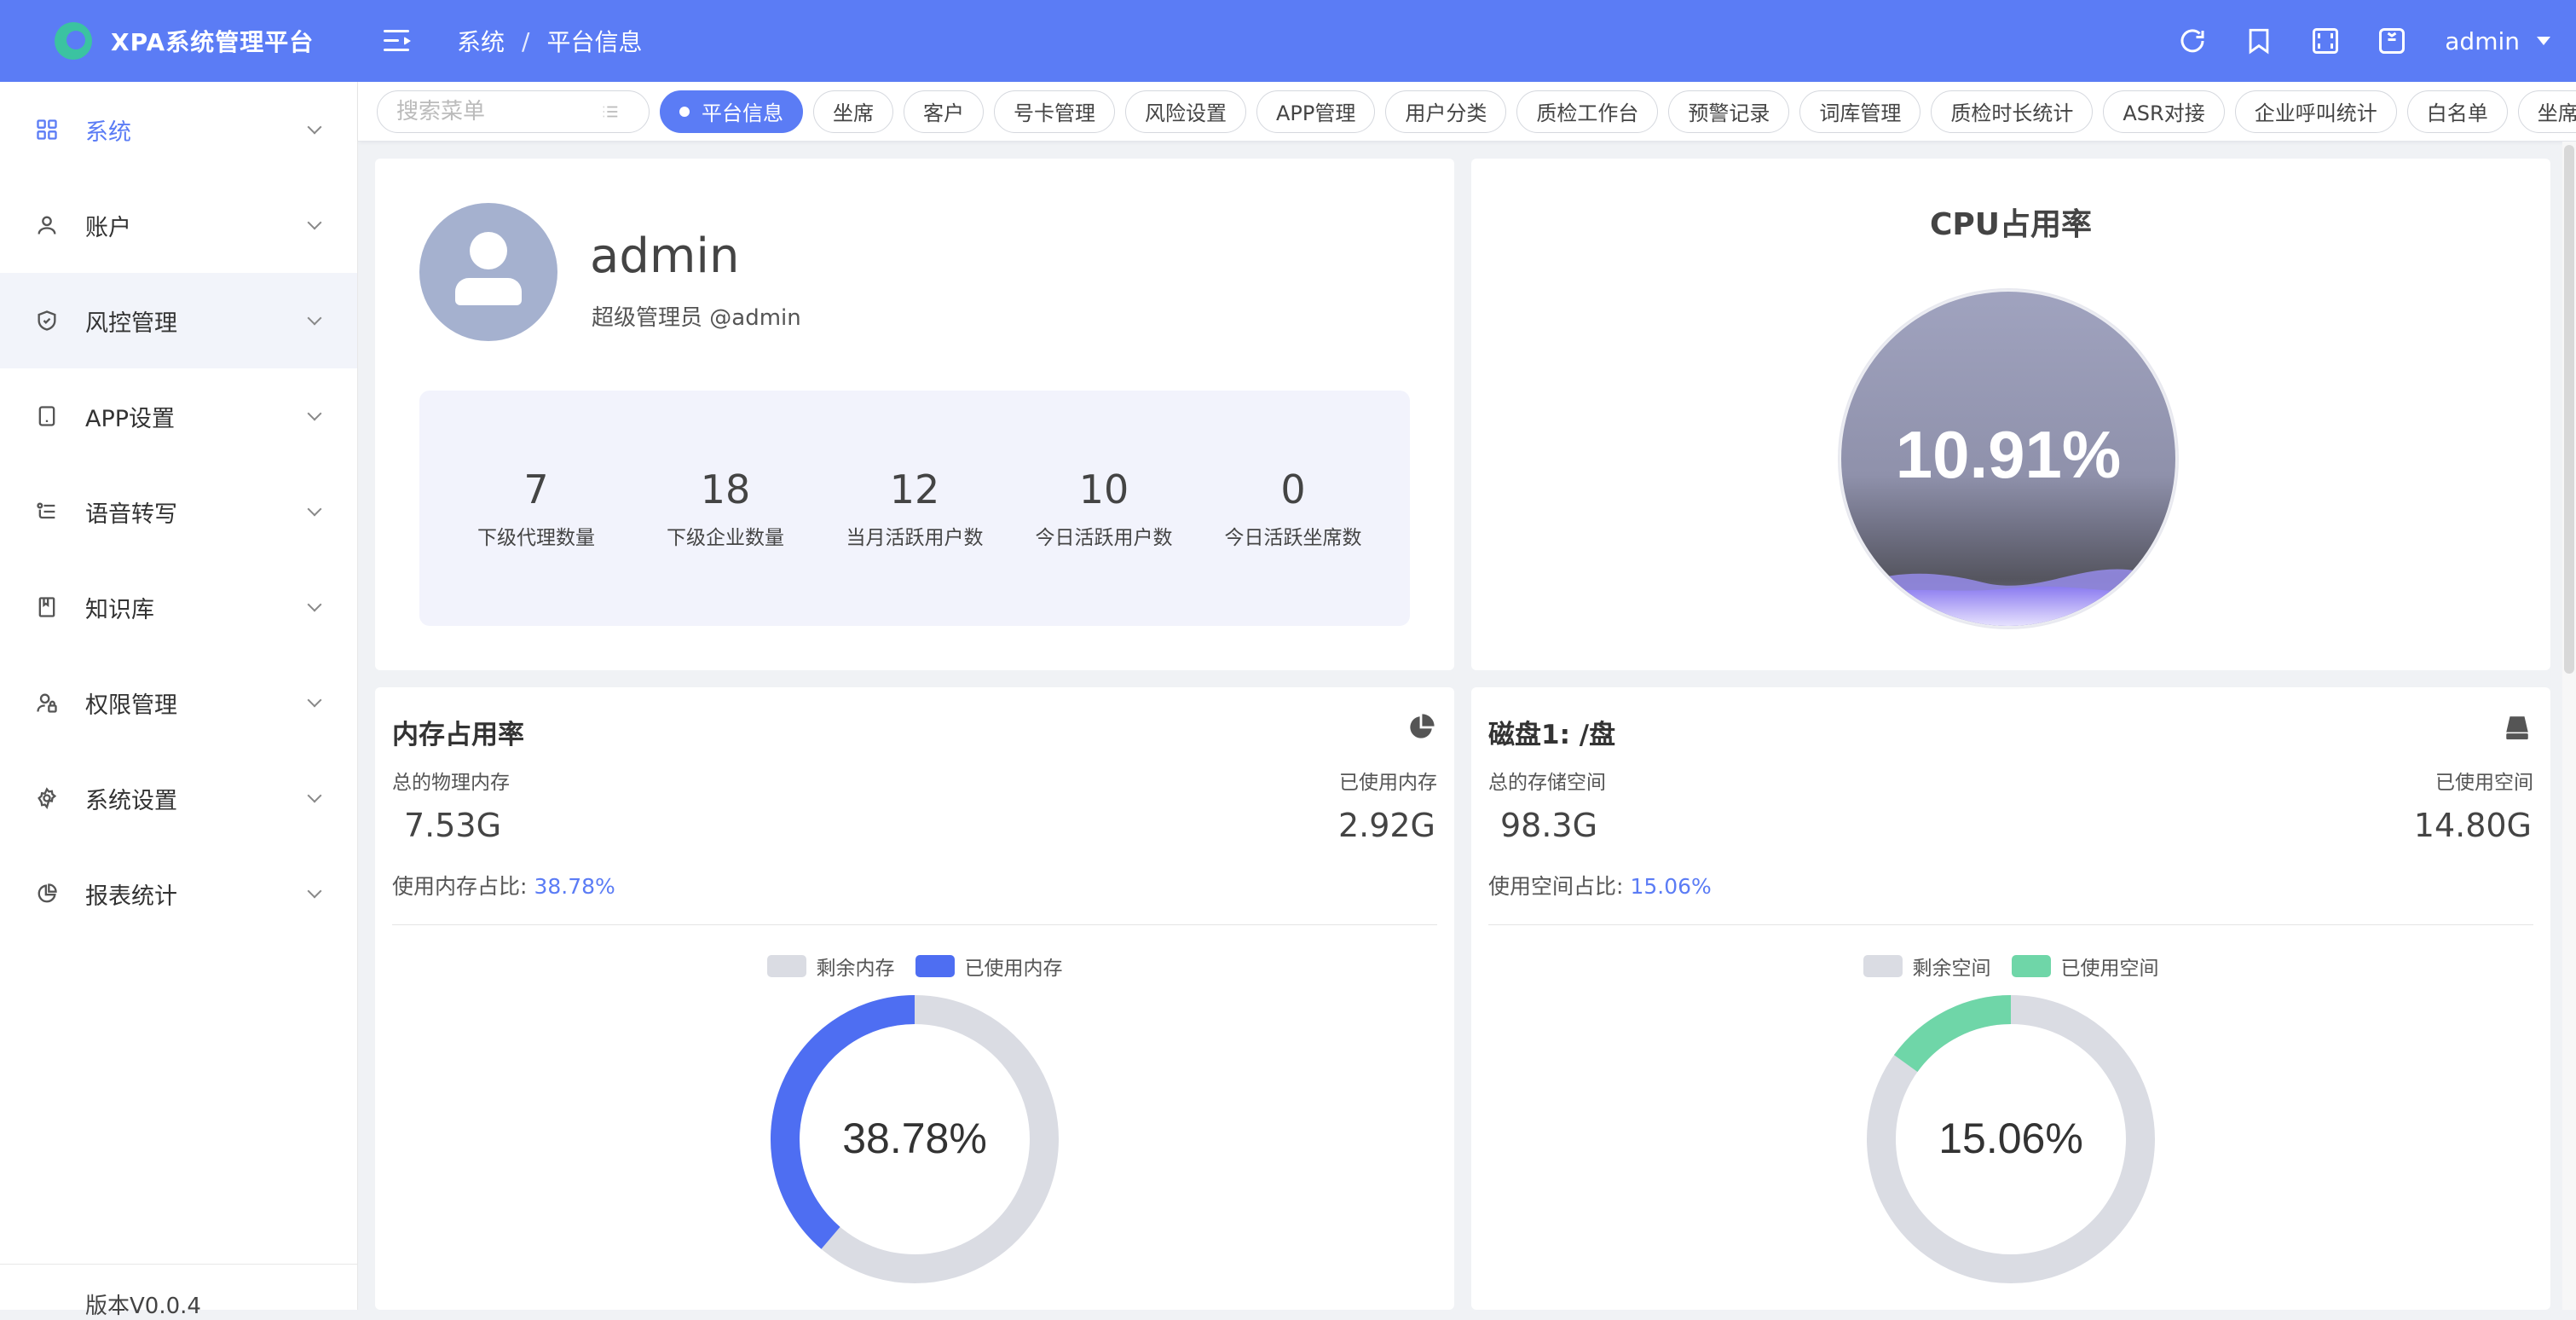 The width and height of the screenshot is (2576, 1320). What do you see at coordinates (725, 538) in the screenshot?
I see `stat-label: 下级企业数量` at bounding box center [725, 538].